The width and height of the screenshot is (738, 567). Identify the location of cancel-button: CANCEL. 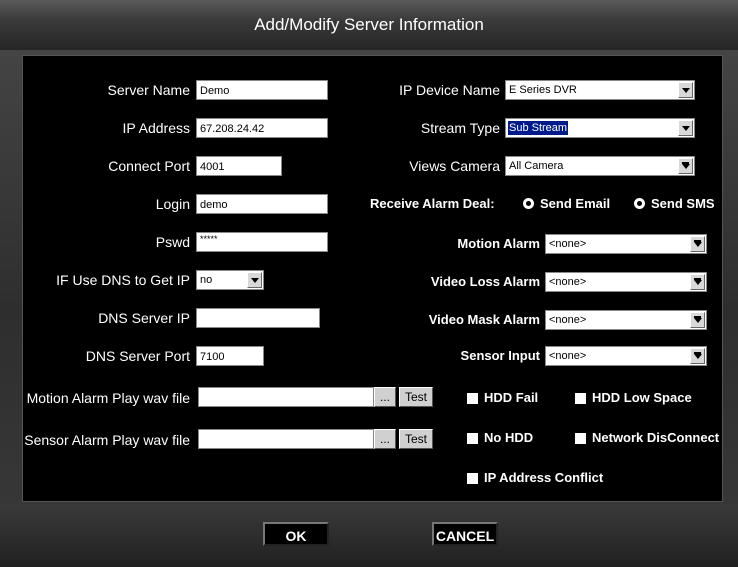
(465, 534).